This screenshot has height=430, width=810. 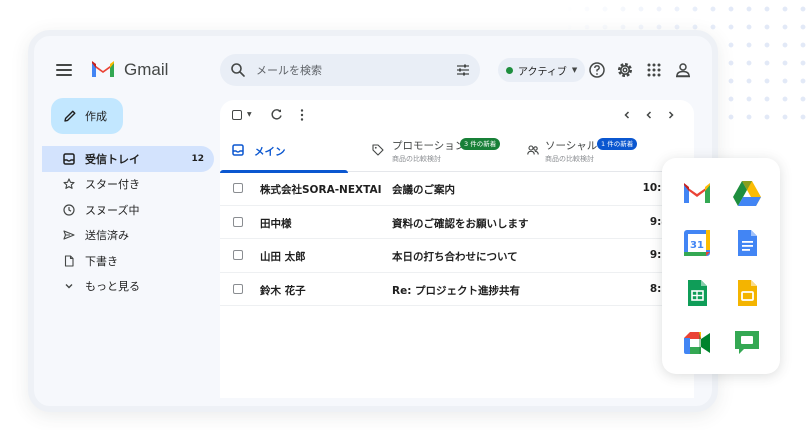 I want to click on help-icon, so click(x=597, y=70).